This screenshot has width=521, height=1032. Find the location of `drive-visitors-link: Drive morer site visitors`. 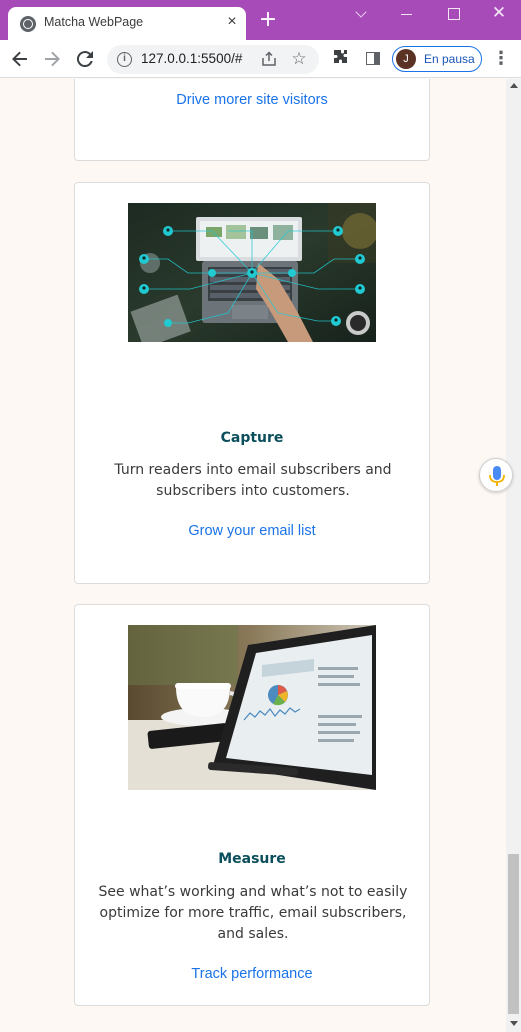

drive-visitors-link: Drive morer site visitors is located at coordinates (252, 100).